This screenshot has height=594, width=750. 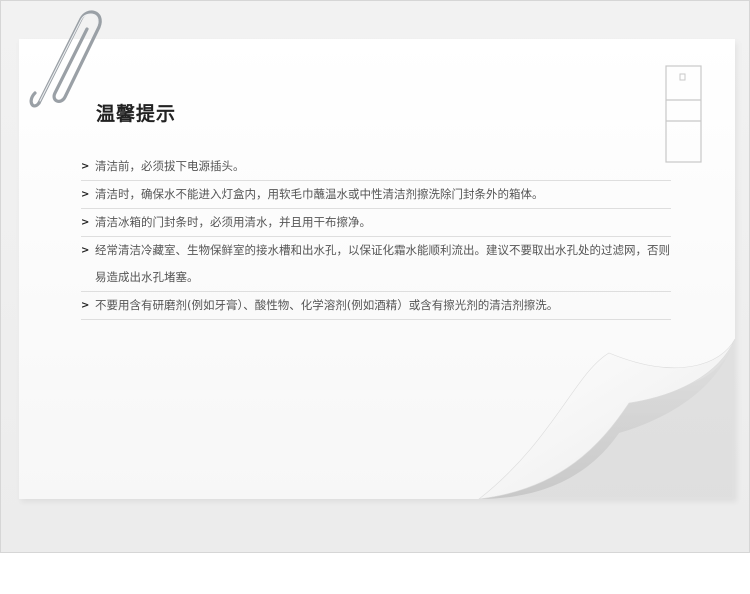 I want to click on refrigerator-icon, so click(x=683, y=114).